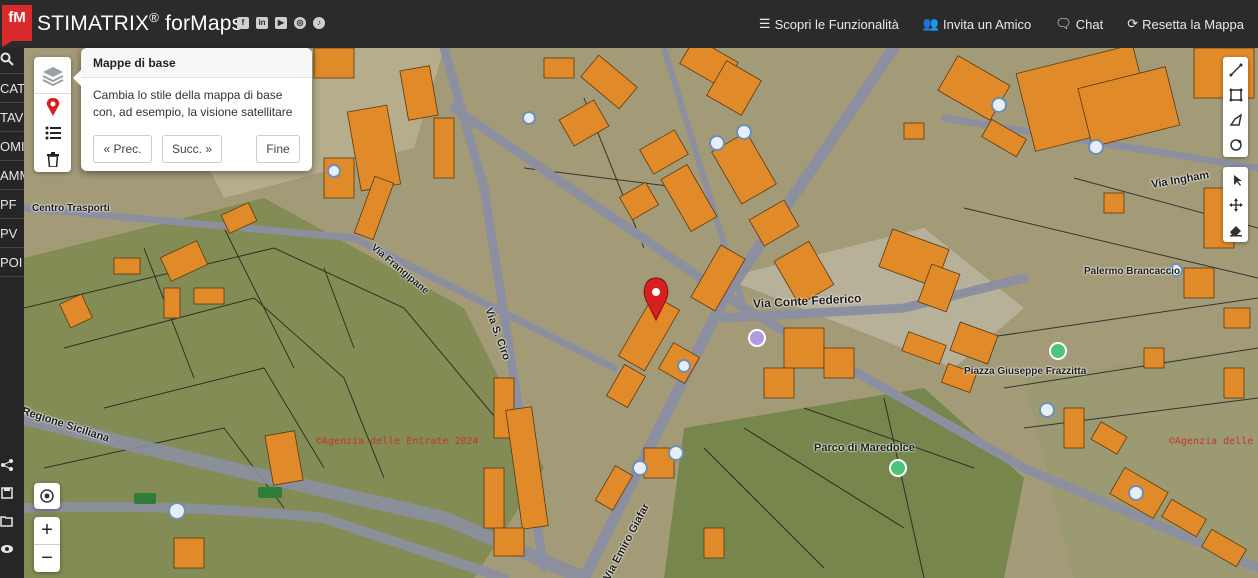 The image size is (1258, 578). Describe the element at coordinates (12, 175) in the screenshot. I see `tool-amm: AMM` at that location.